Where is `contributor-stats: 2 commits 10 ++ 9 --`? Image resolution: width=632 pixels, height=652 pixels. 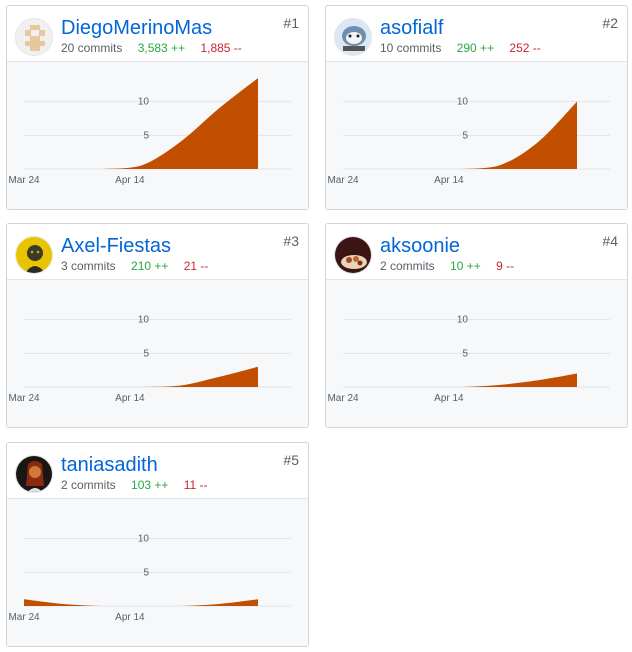 contributor-stats: 2 commits 10 ++ 9 -- is located at coordinates (447, 266).